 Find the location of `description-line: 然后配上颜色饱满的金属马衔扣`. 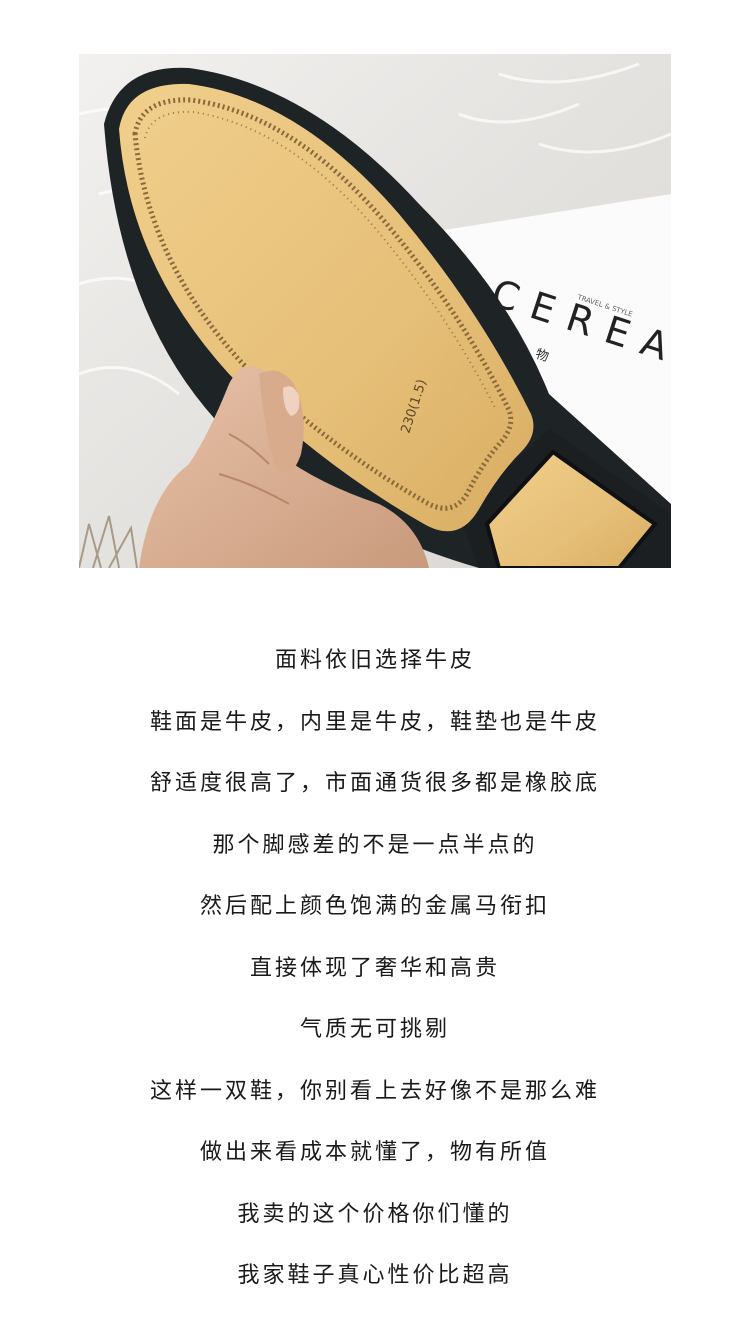

description-line: 然后配上颜色饱满的金属马衔扣 is located at coordinates (374, 906).